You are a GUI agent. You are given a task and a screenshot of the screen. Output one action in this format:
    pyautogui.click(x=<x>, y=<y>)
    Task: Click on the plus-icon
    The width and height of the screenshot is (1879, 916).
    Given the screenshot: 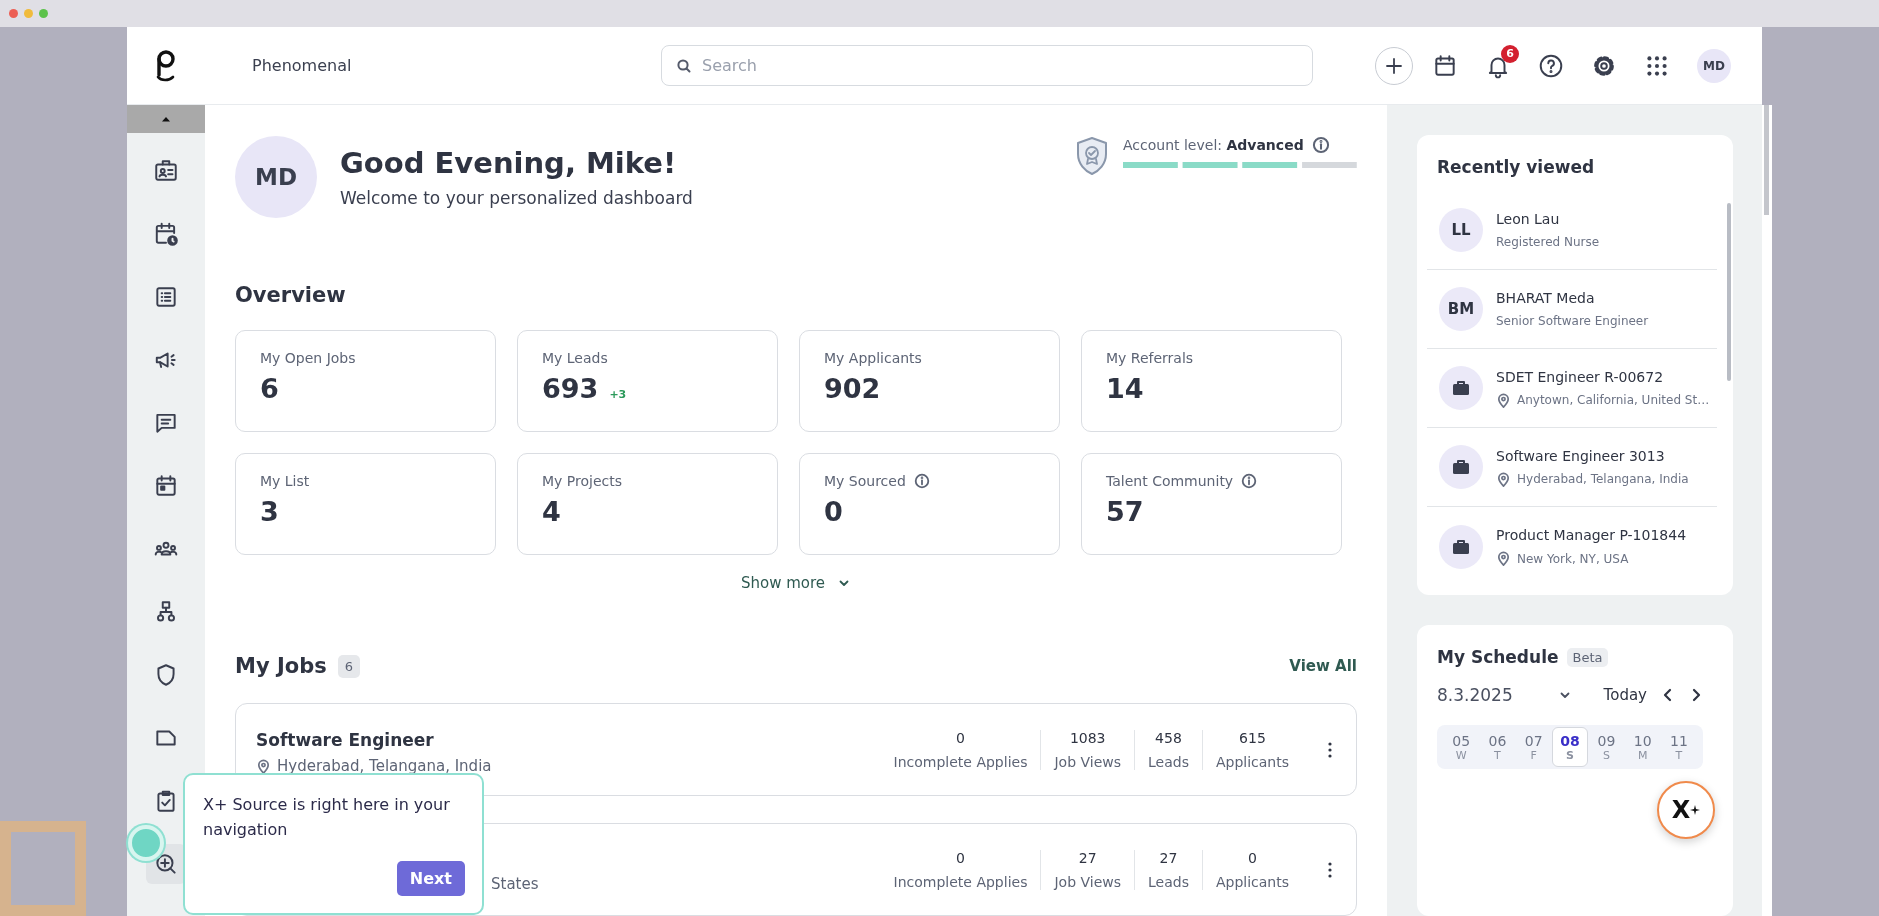 What is the action you would take?
    pyautogui.click(x=1394, y=65)
    